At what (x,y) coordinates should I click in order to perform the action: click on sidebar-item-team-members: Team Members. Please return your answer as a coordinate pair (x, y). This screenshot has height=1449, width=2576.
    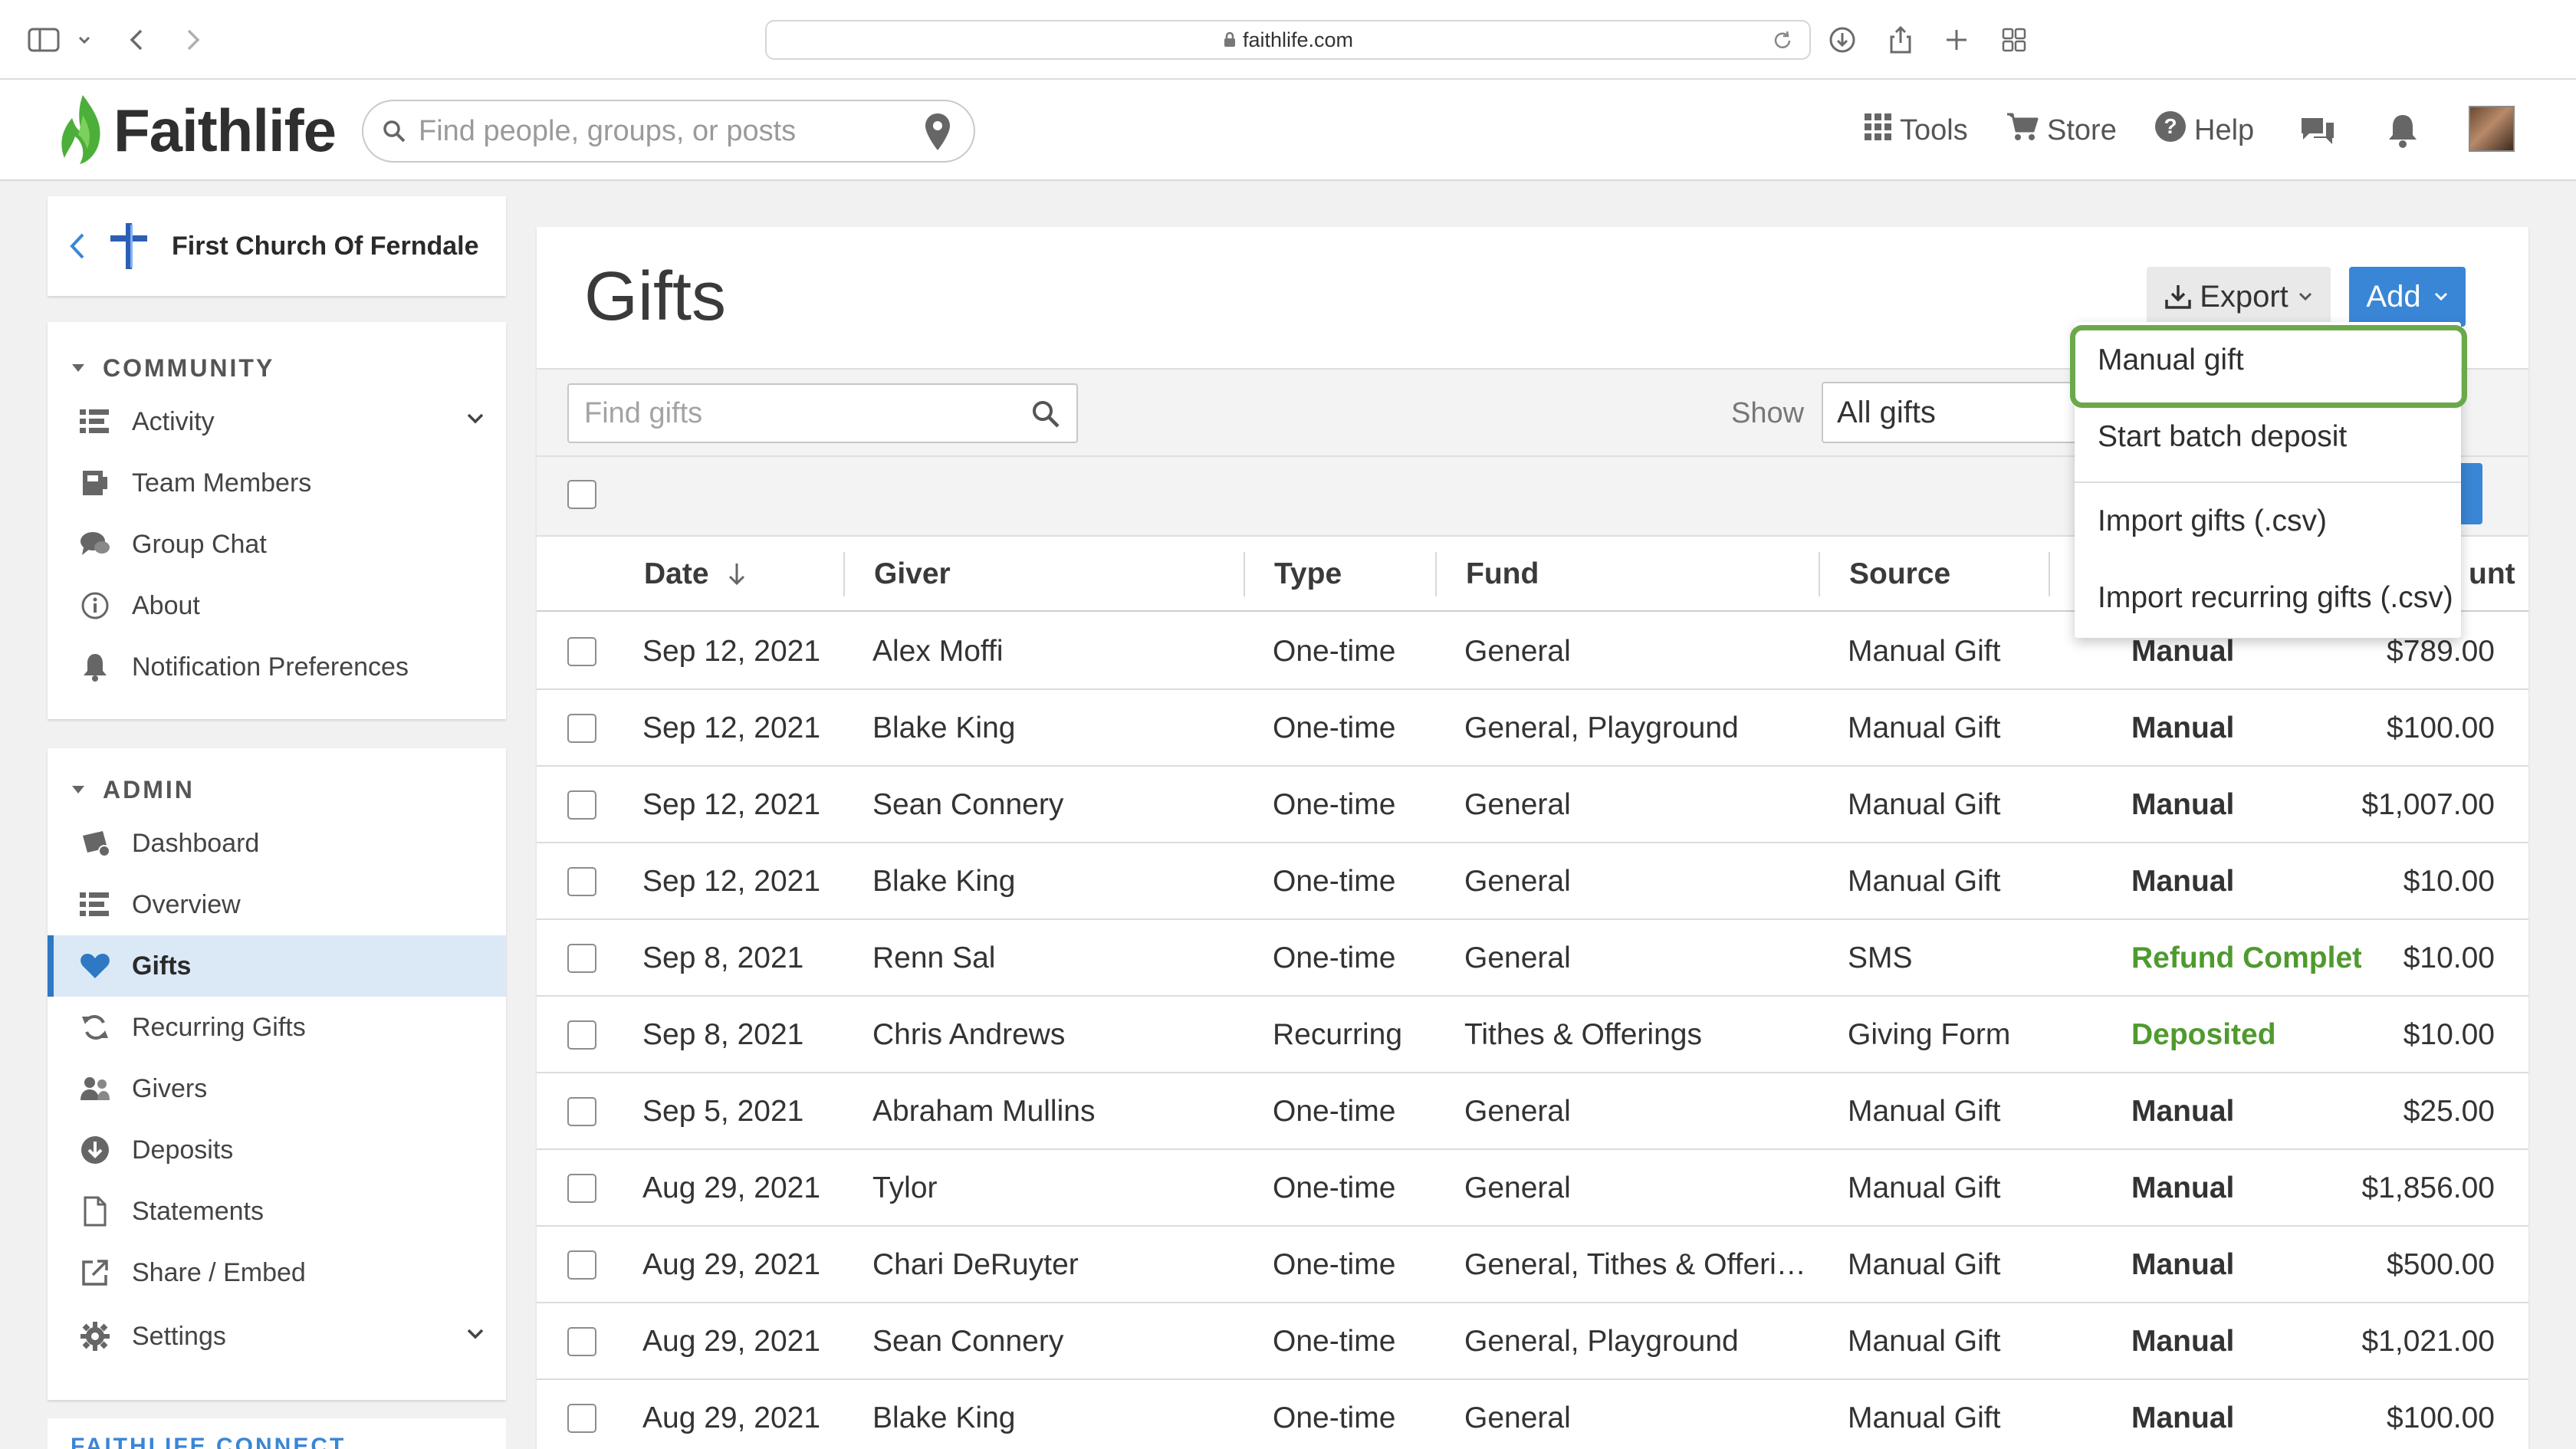
    Looking at the image, I should click on (277, 483).